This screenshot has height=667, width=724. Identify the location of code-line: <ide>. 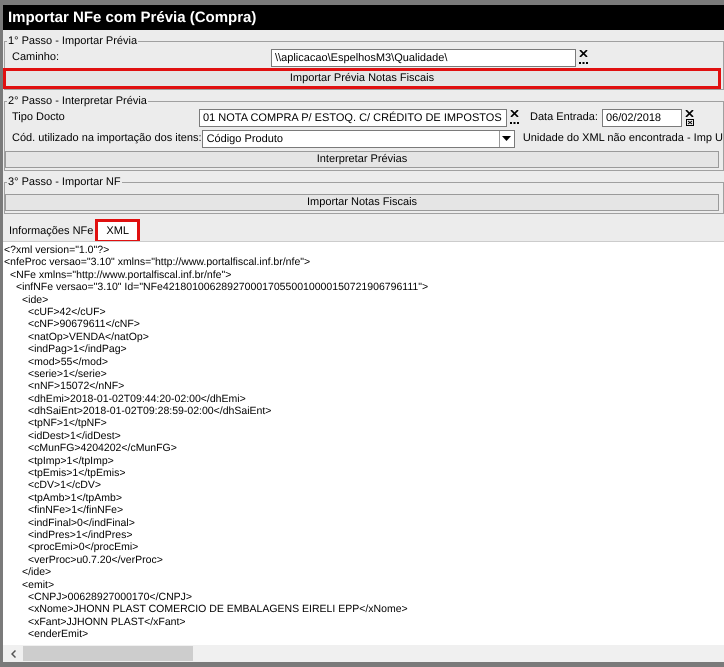
(35, 300).